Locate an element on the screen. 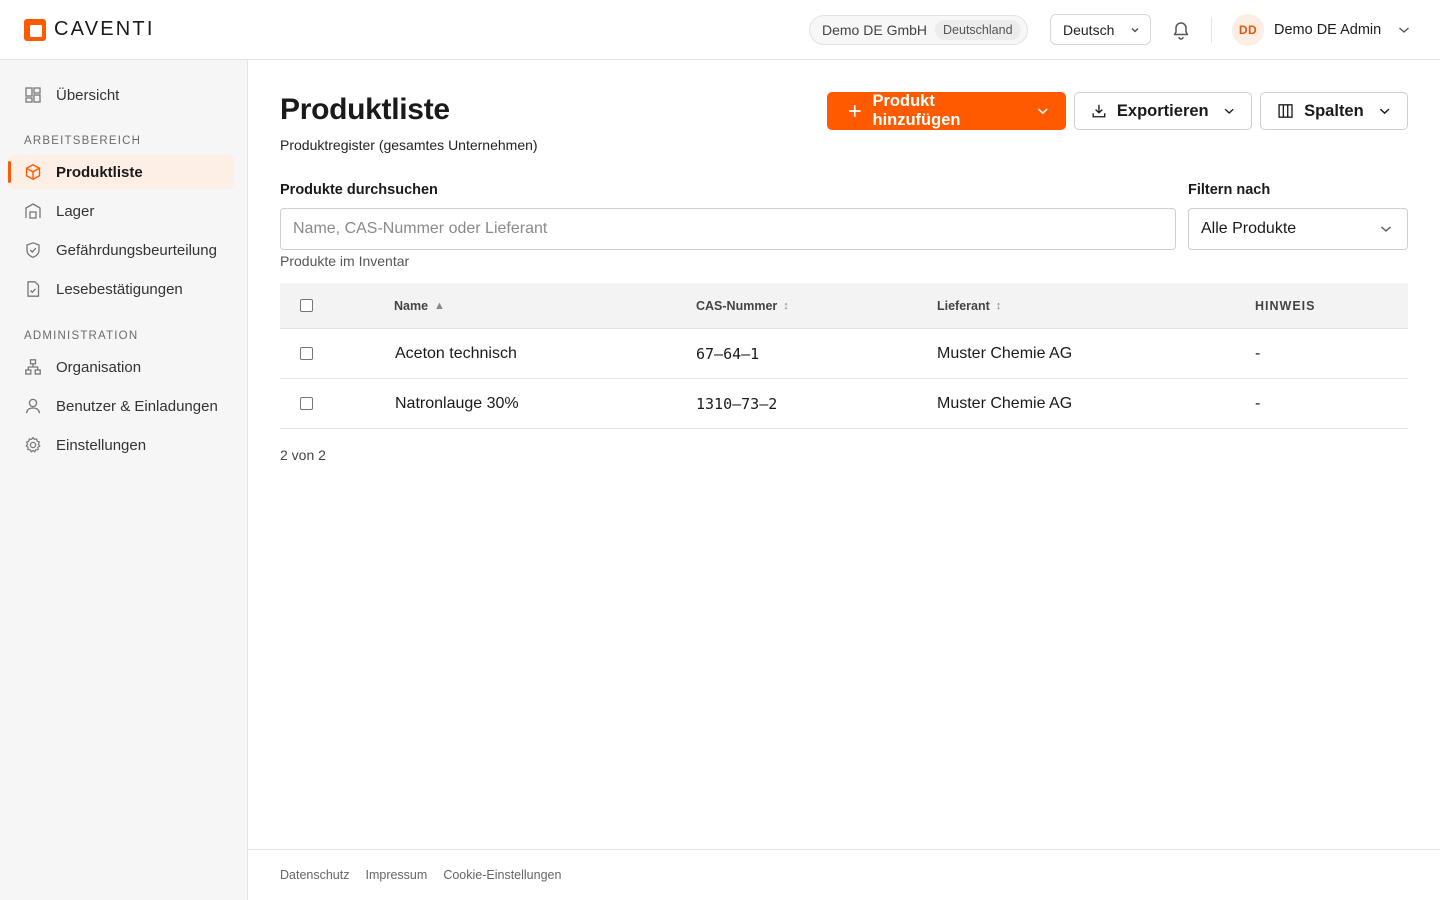 The width and height of the screenshot is (1440, 900). column-header-supplier: Lieferant ↕ is located at coordinates (969, 305).